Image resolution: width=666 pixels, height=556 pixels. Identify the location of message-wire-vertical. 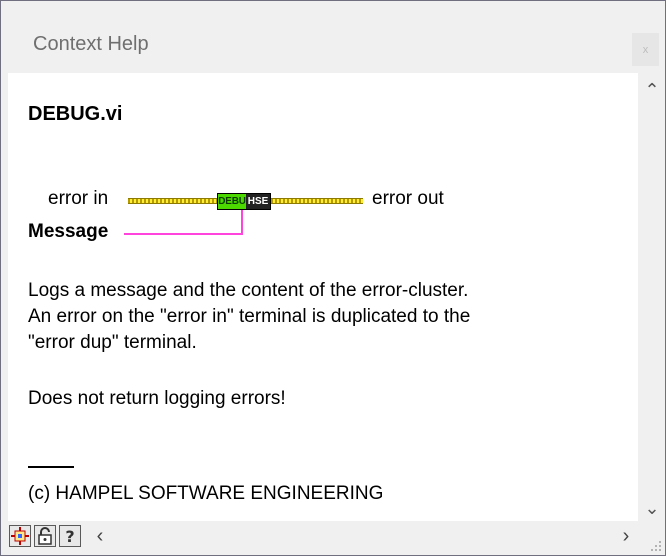
(242, 222).